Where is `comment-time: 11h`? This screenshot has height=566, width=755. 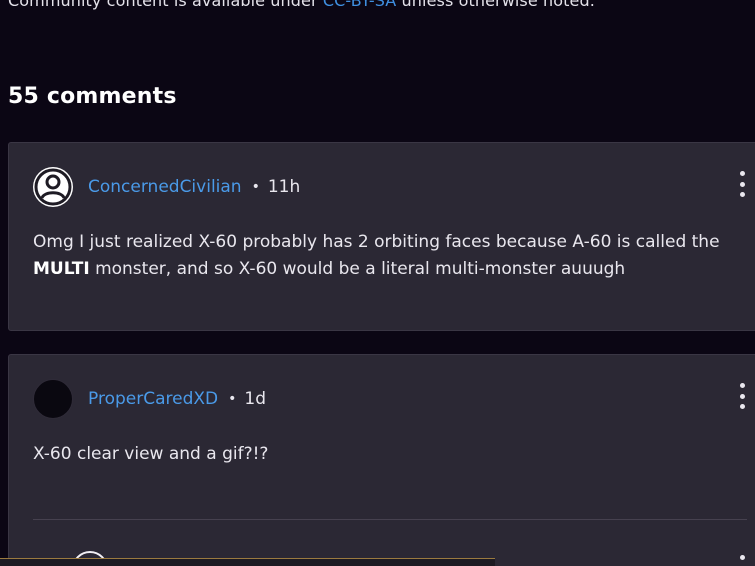
comment-time: 11h is located at coordinates (284, 187).